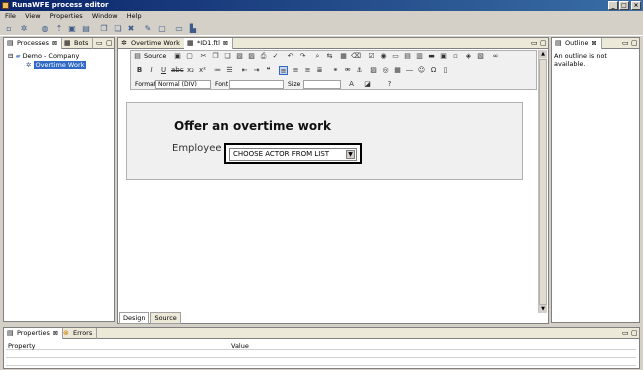 The image size is (643, 370). What do you see at coordinates (24, 29) in the screenshot?
I see `settings-icon: ✲` at bounding box center [24, 29].